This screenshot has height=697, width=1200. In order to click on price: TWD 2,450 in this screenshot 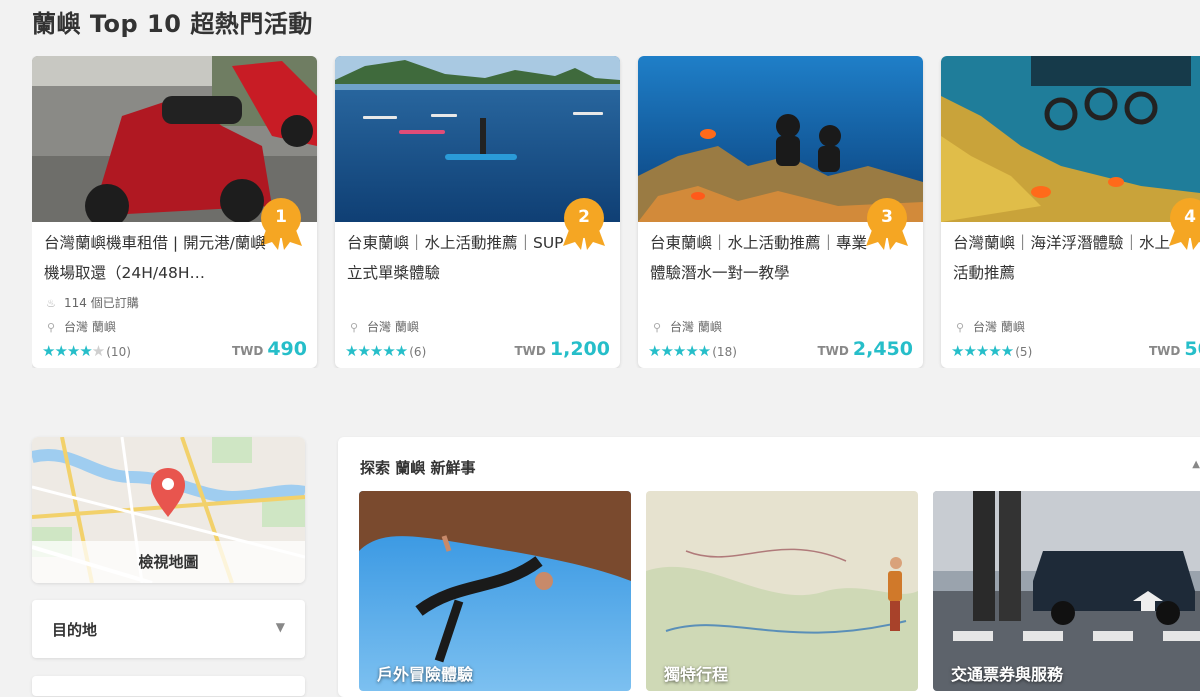, I will do `click(865, 349)`.